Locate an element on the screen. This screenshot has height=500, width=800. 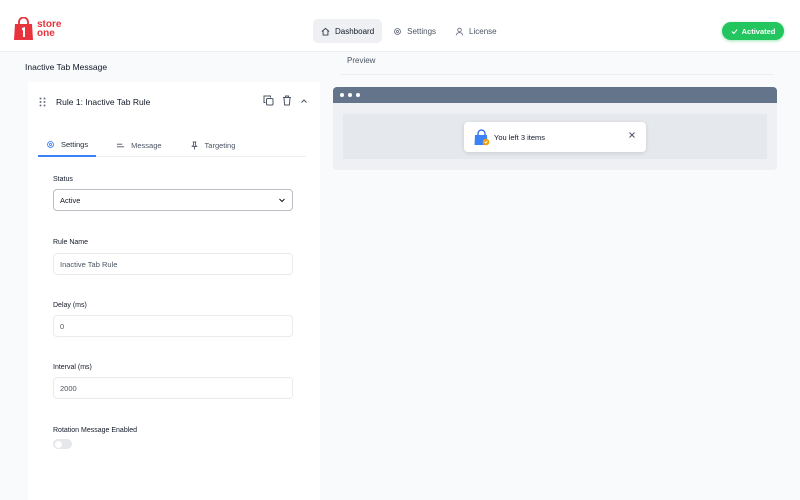
tab-targeting-label: Targeting is located at coordinates (220, 145).